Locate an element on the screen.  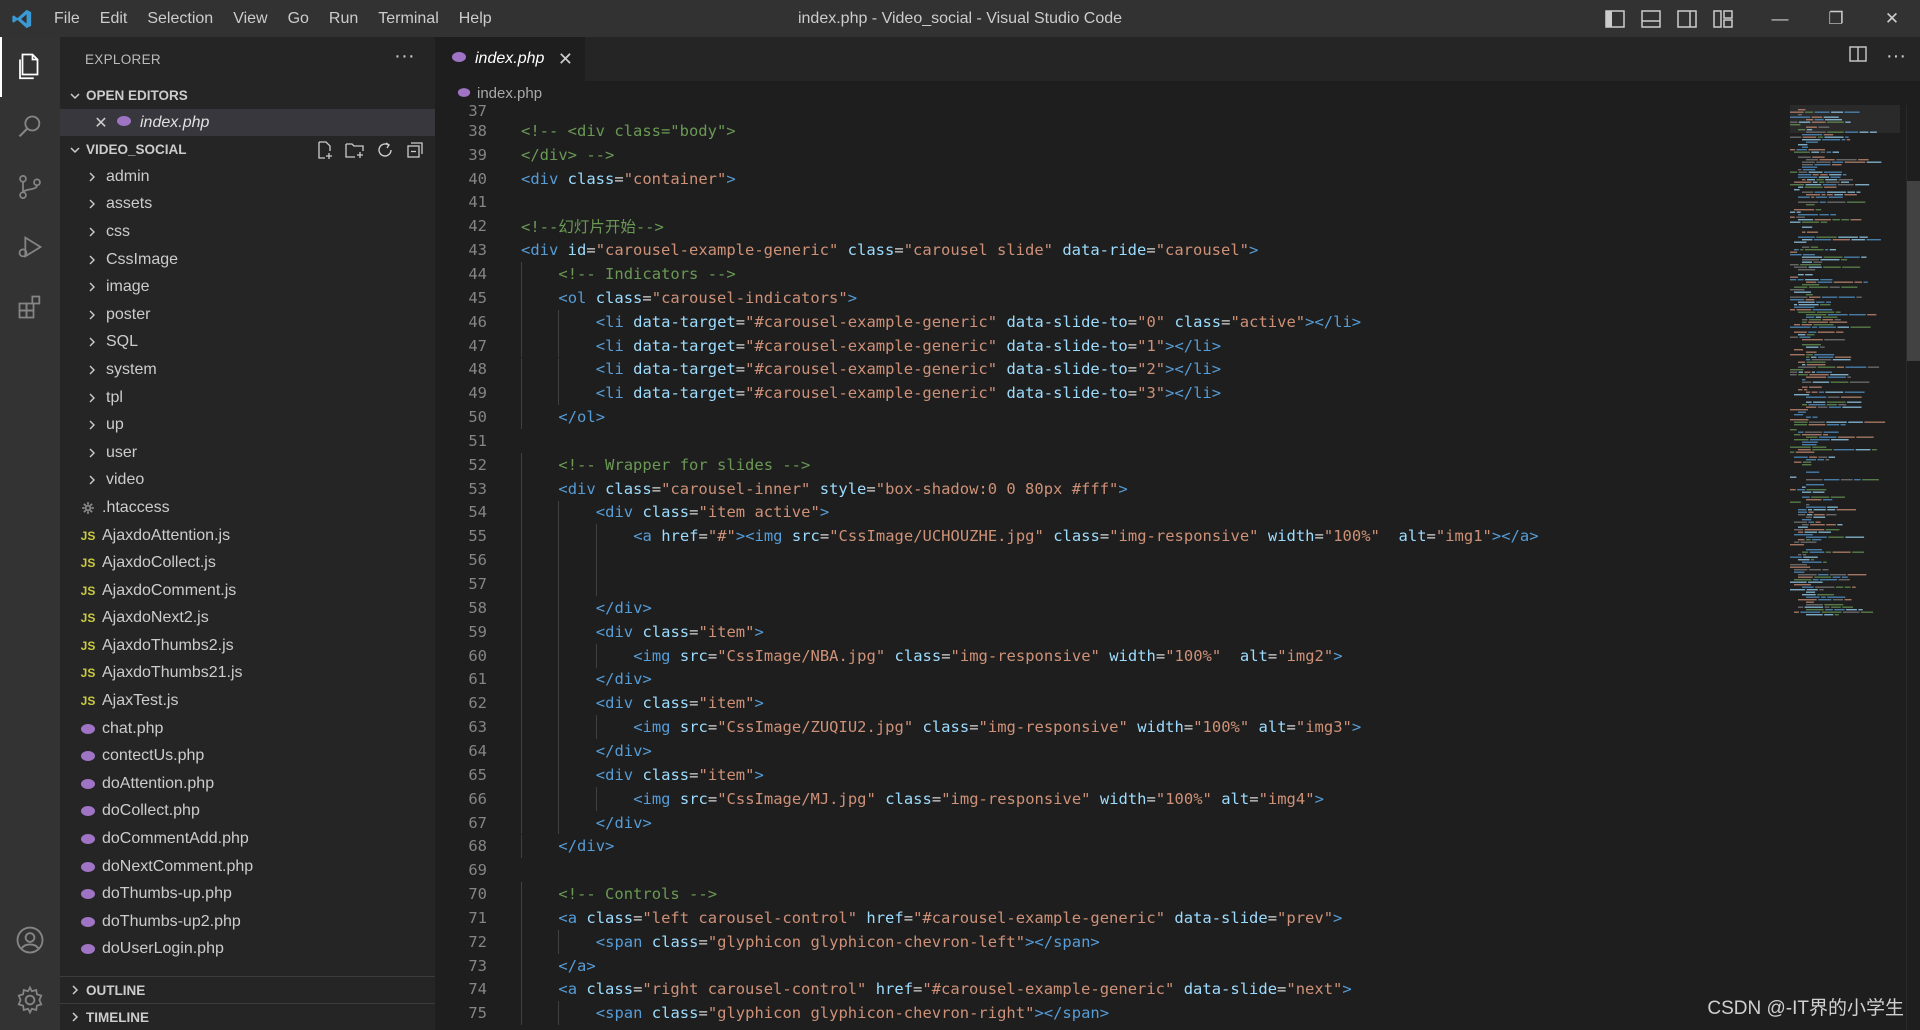
close-editor-icon: ✕ is located at coordinates (101, 123).